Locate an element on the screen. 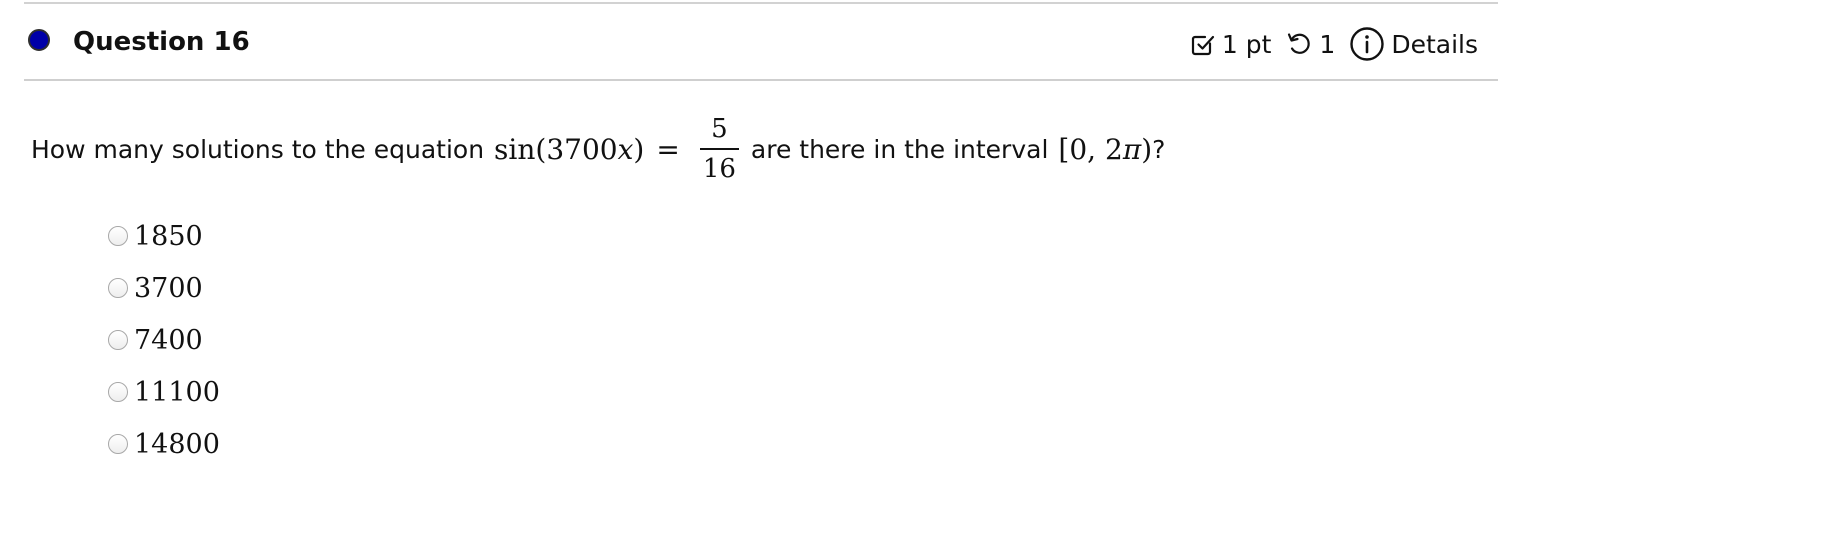  question-header: Question 16 1 pt 1 Details is located at coordinates (761, 42).